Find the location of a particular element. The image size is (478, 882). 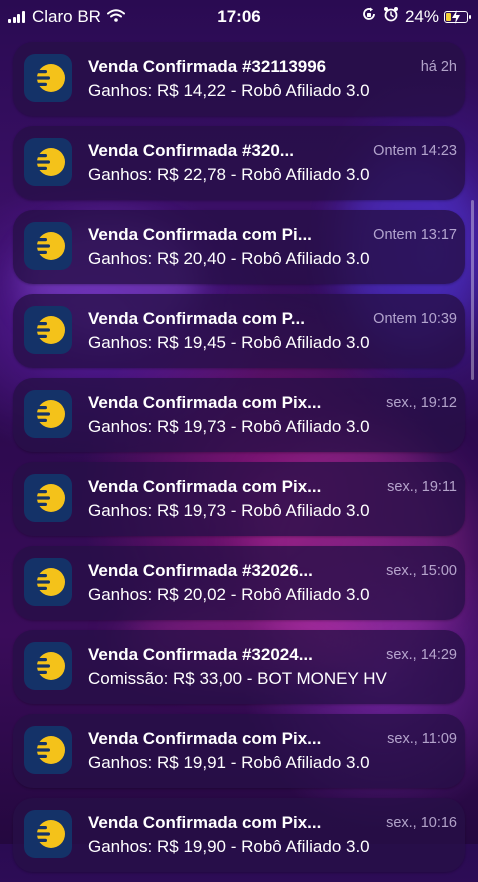

notification-body: Ganhos: R$ 20,40 - Robô Afiliado 3.0 is located at coordinates (229, 258).